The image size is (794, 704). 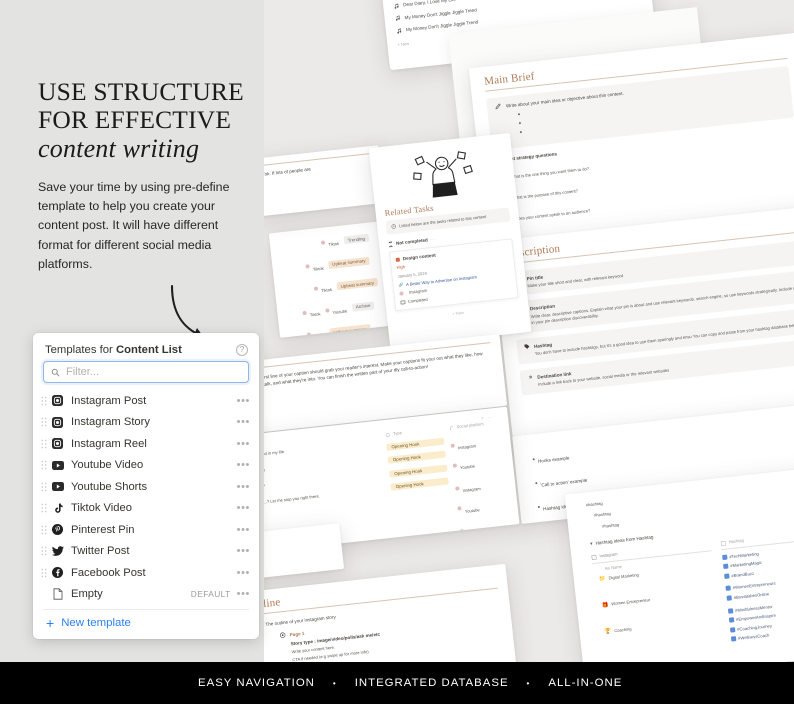 I want to click on empty-bullet, so click(x=520, y=131).